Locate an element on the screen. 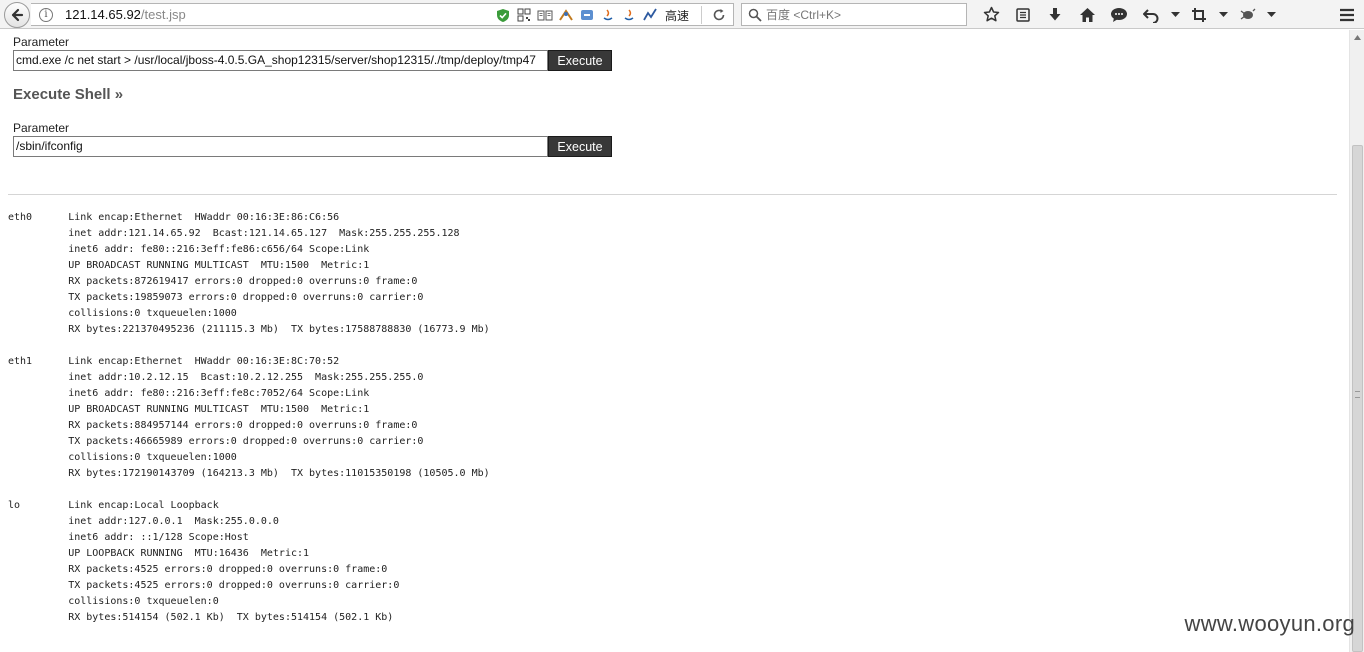 The width and height of the screenshot is (1364, 652). scroll-up-button is located at coordinates (1357, 37).